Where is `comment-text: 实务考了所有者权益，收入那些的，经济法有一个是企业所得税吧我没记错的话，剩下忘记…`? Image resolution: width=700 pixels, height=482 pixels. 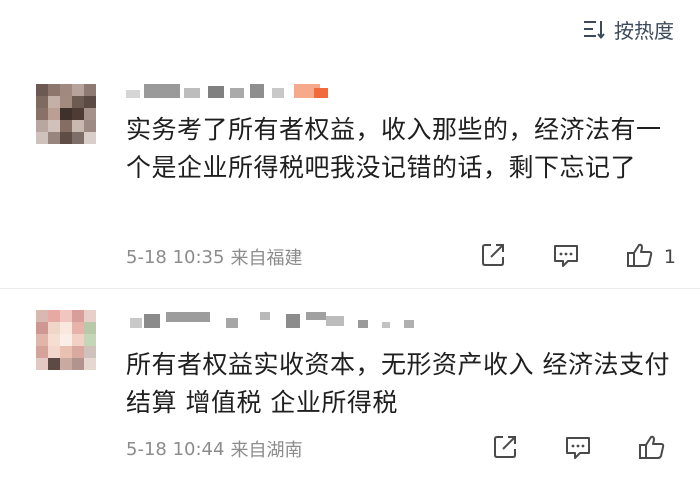
comment-text: 实务考了所有者权益，收入那些的，经济法有一个是企业所得税吧我没记错的话，剩下忘记… is located at coordinates (394, 148).